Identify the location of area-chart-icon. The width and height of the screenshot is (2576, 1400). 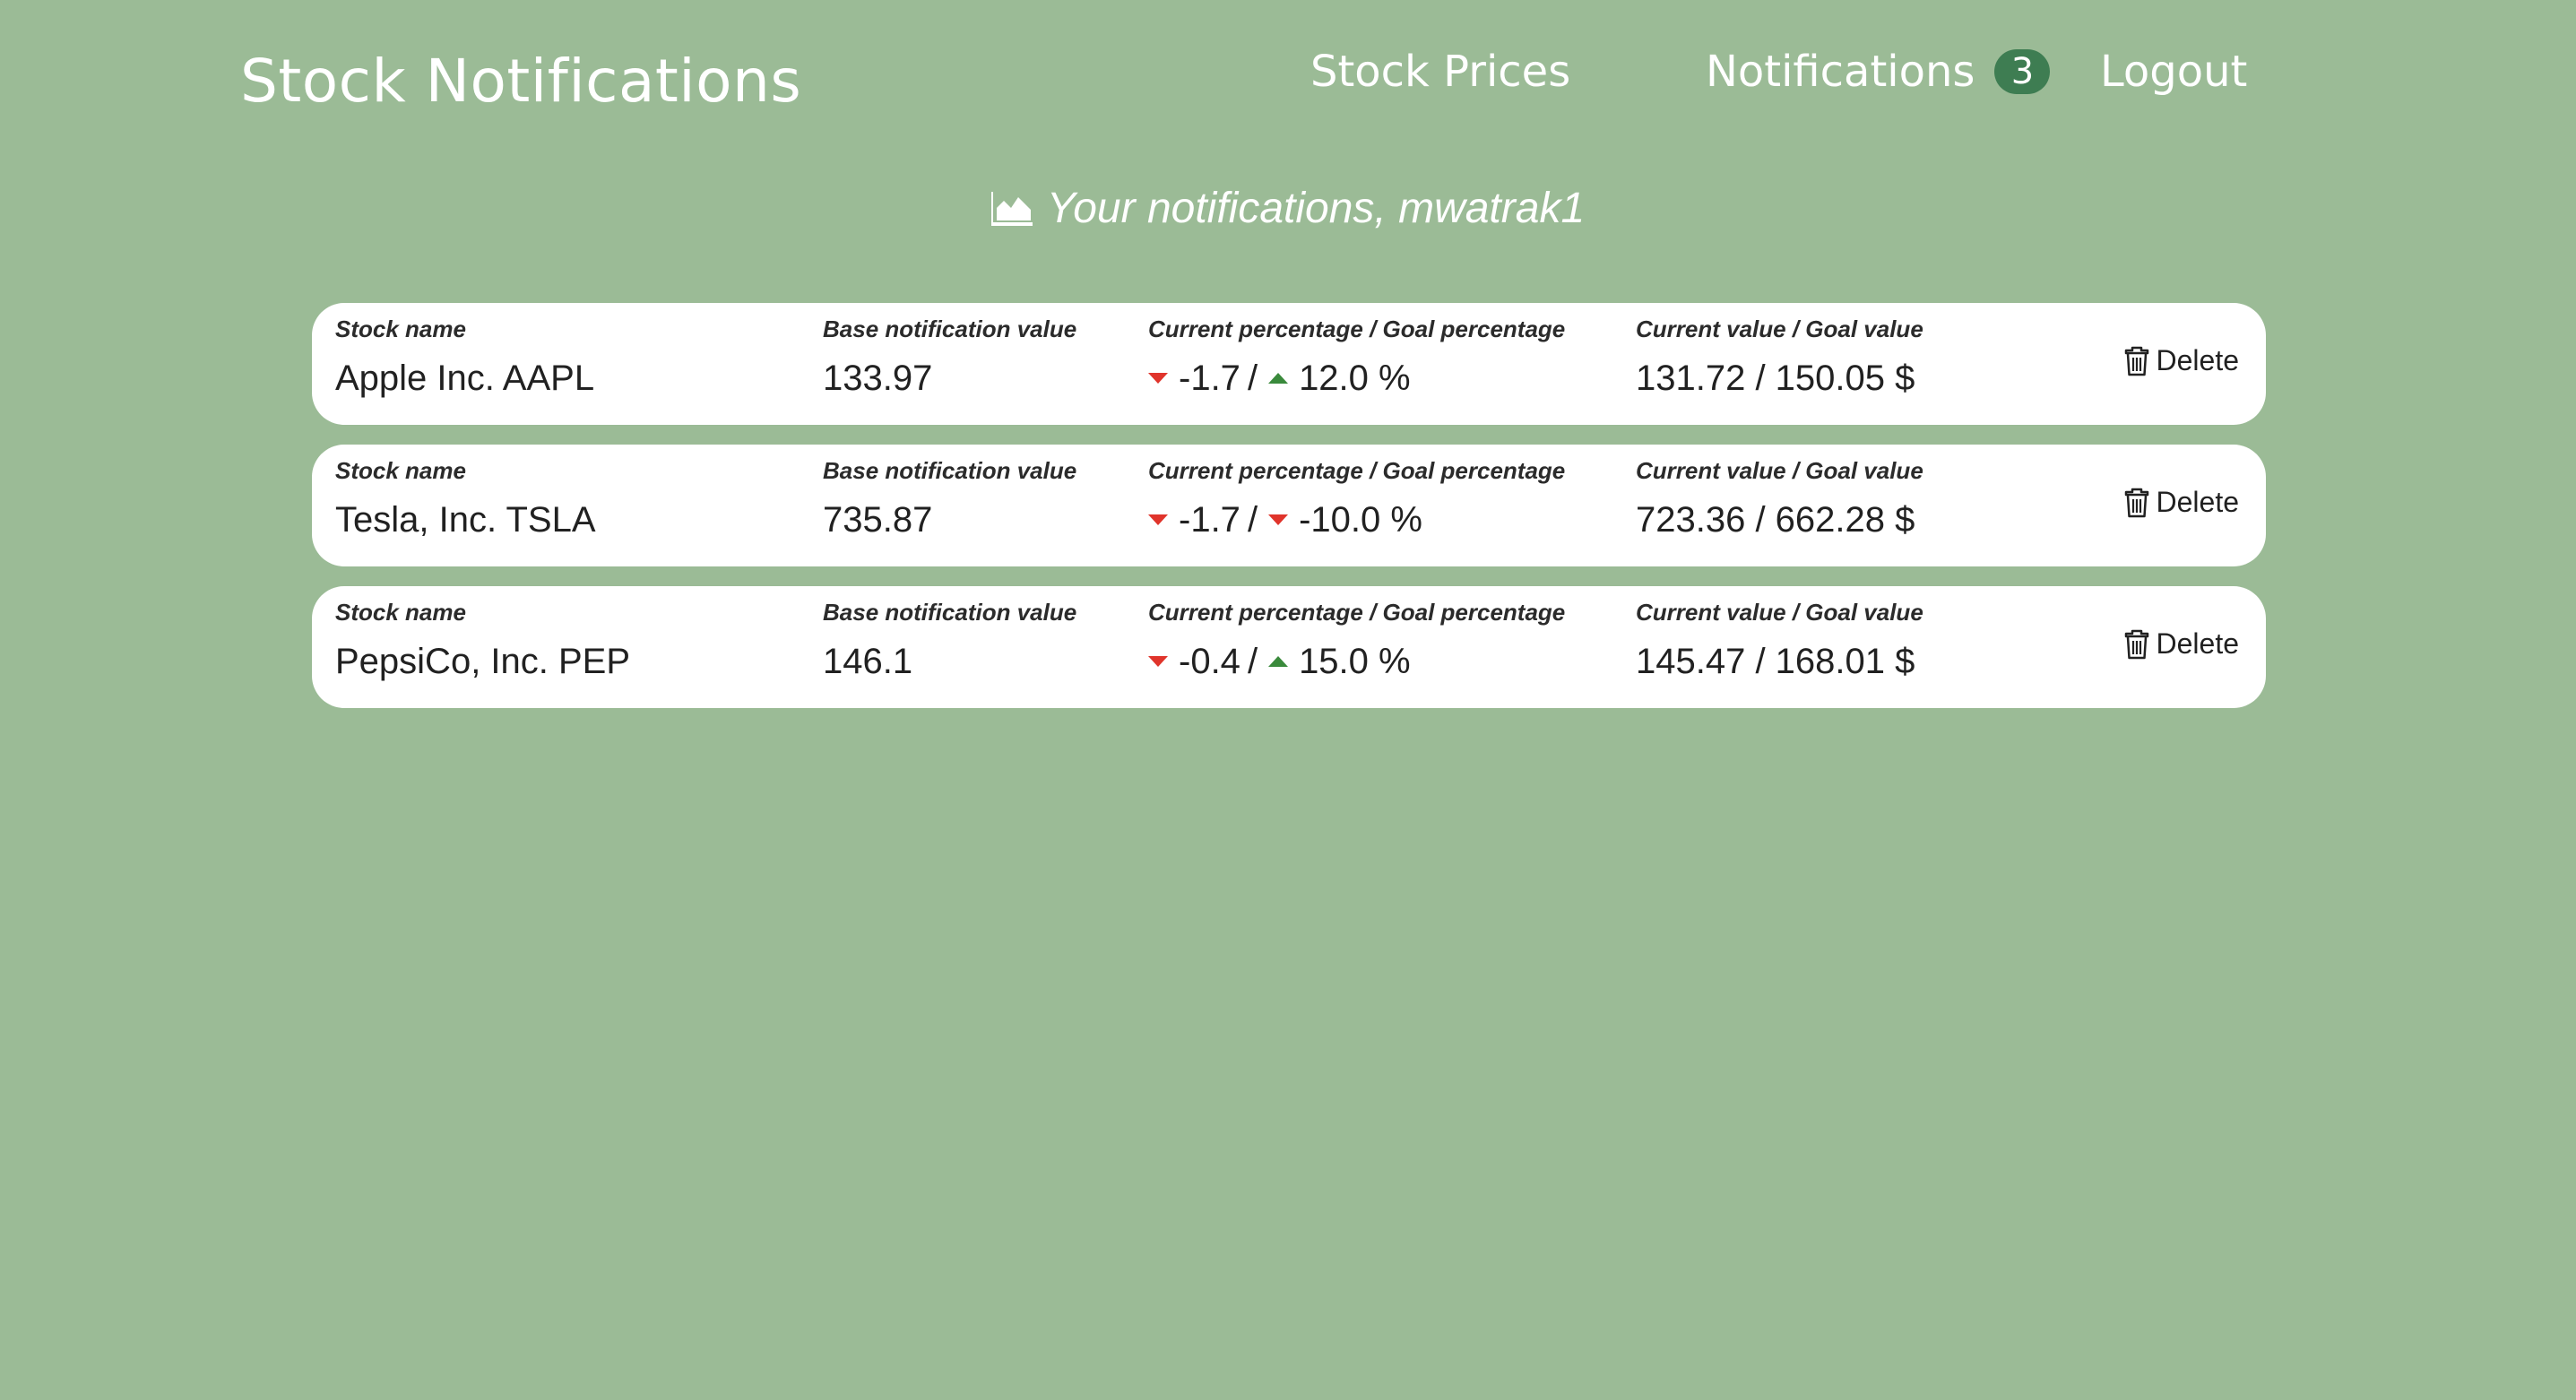
(1011, 209).